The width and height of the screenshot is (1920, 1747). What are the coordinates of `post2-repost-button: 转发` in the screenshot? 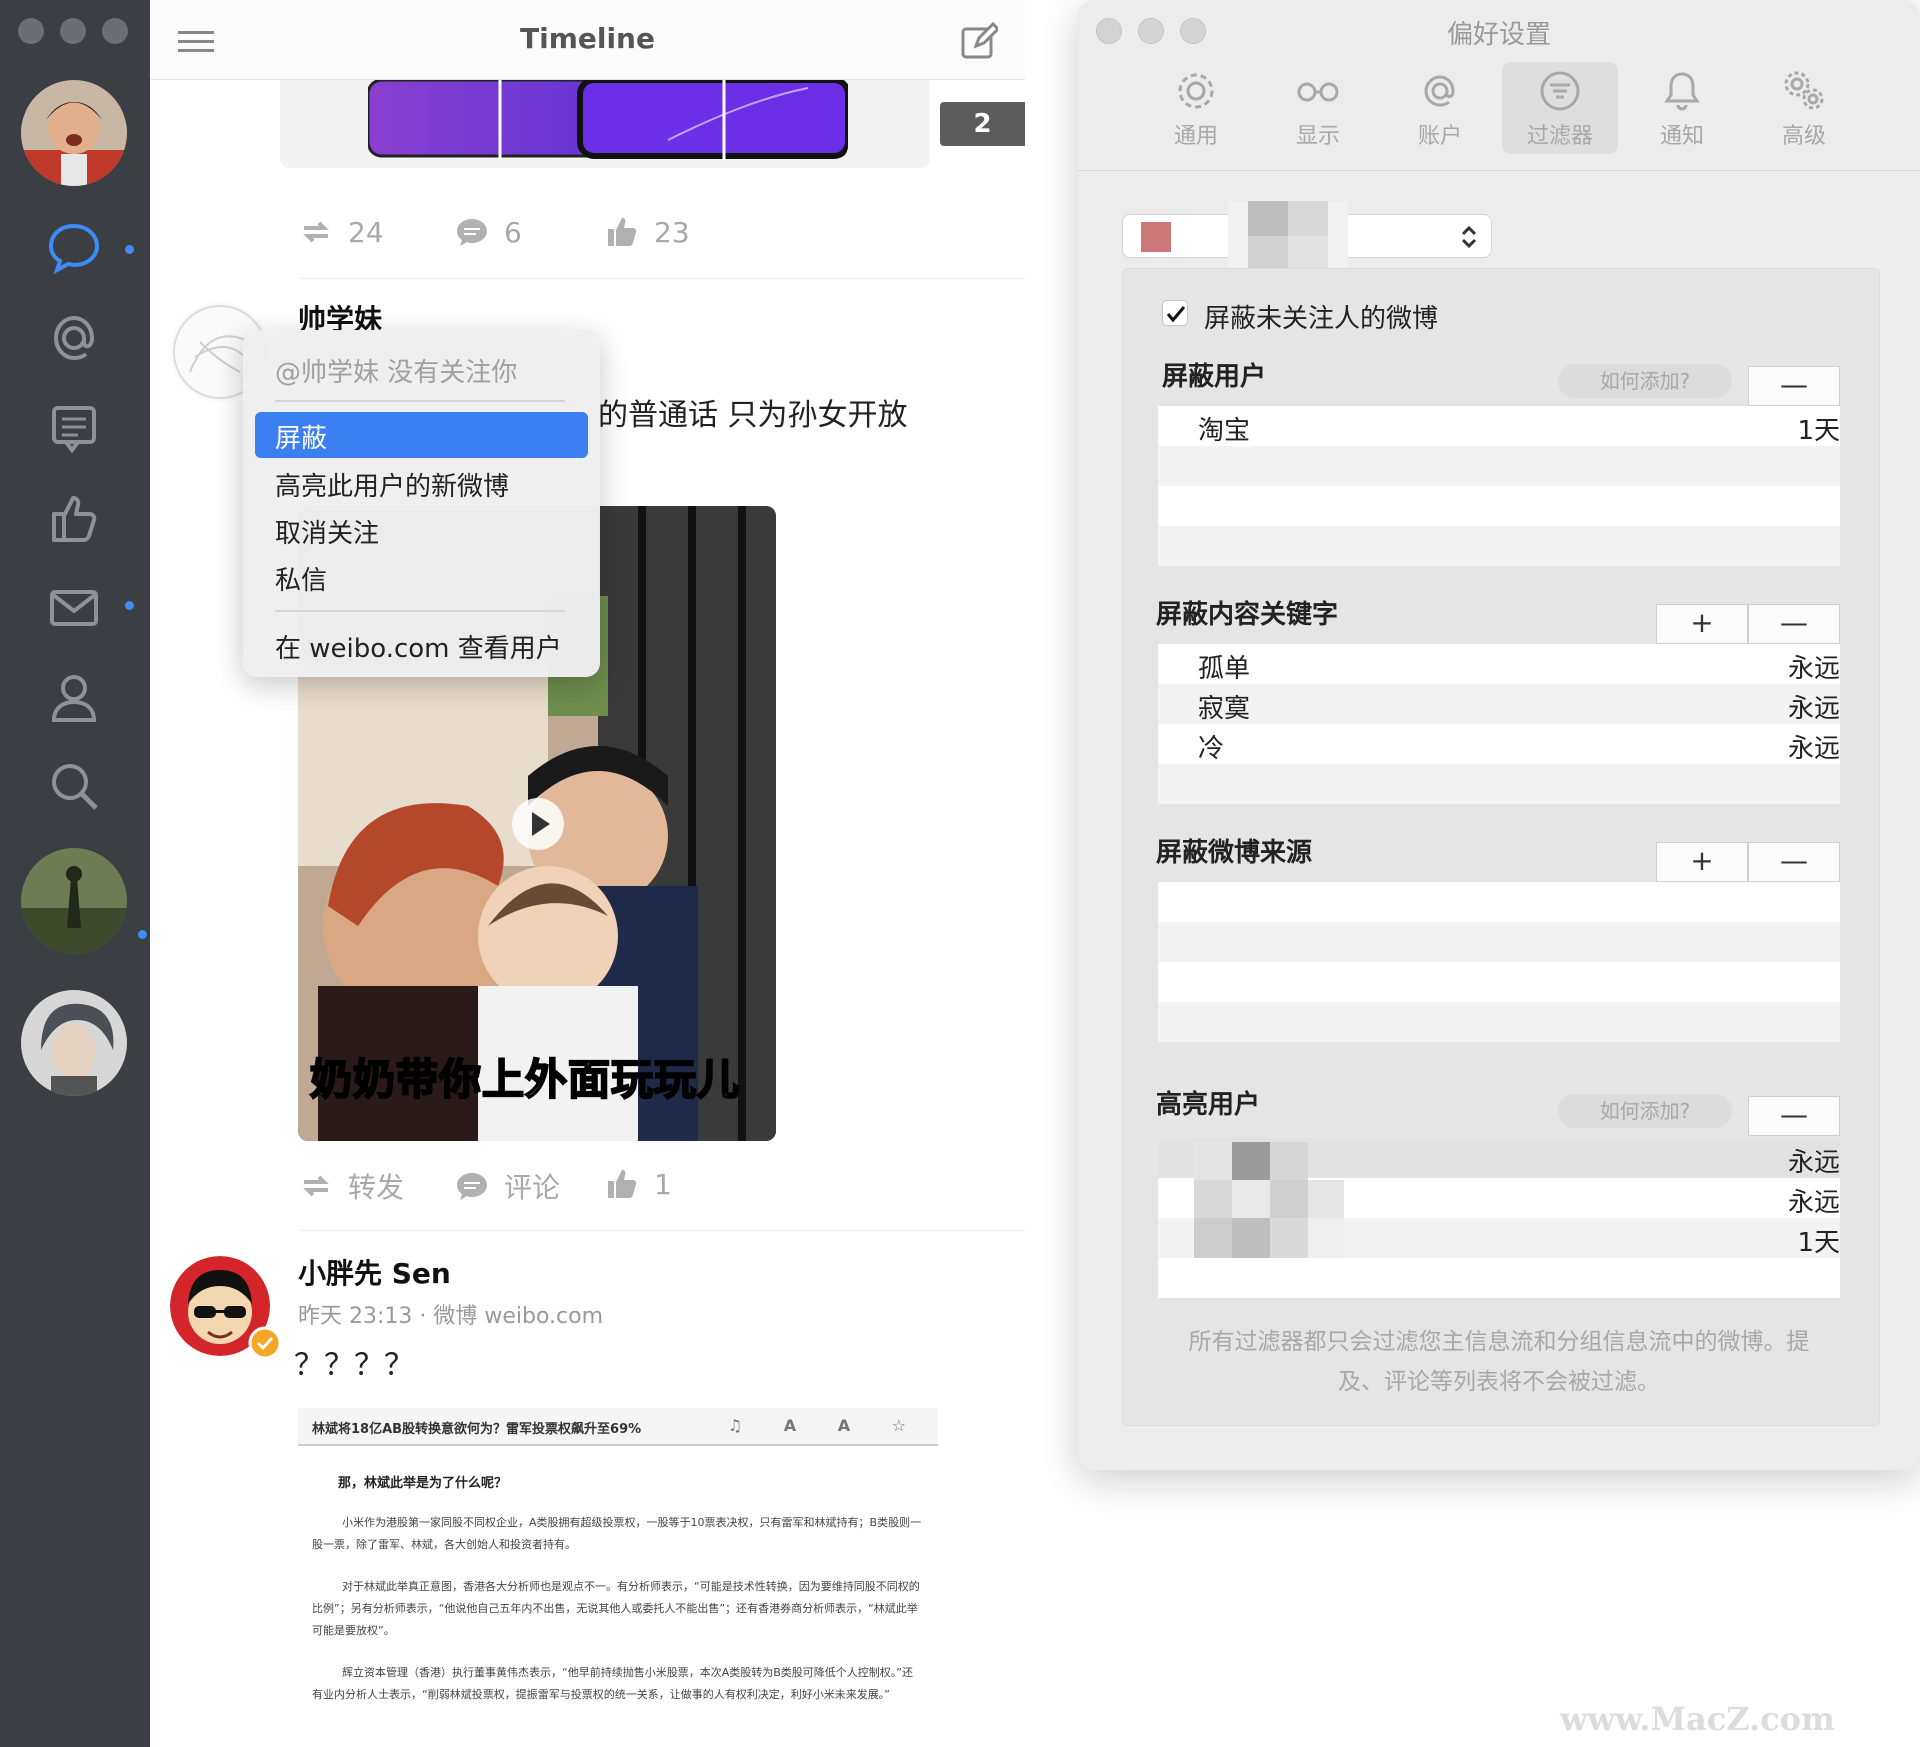 It's located at (351, 1186).